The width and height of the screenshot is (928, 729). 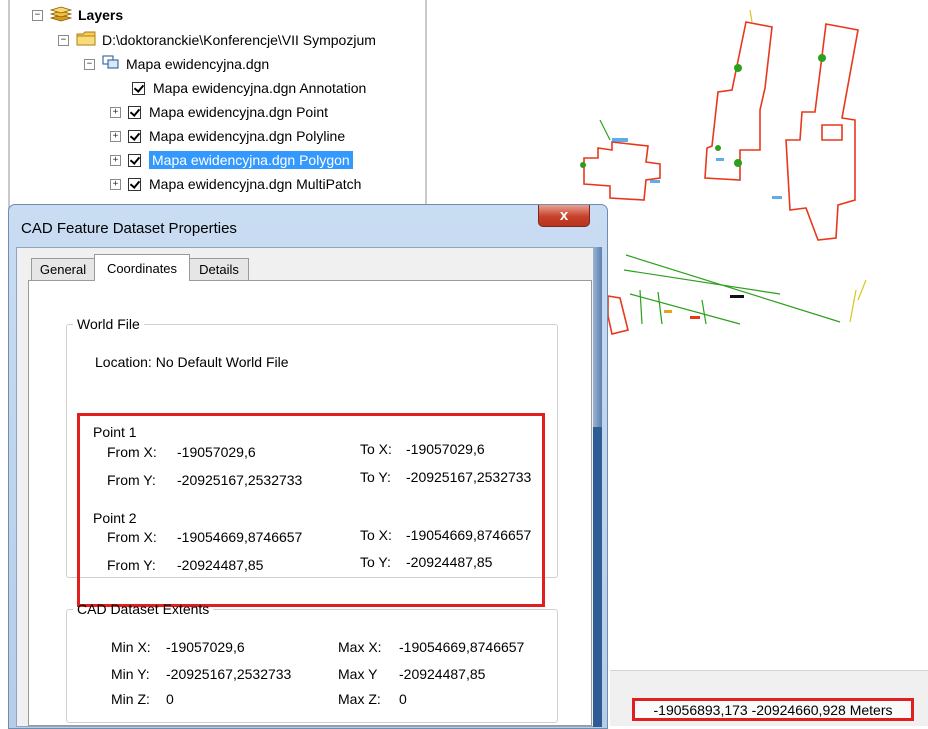 What do you see at coordinates (358, 674) in the screenshot?
I see `max-y-label: Max Y` at bounding box center [358, 674].